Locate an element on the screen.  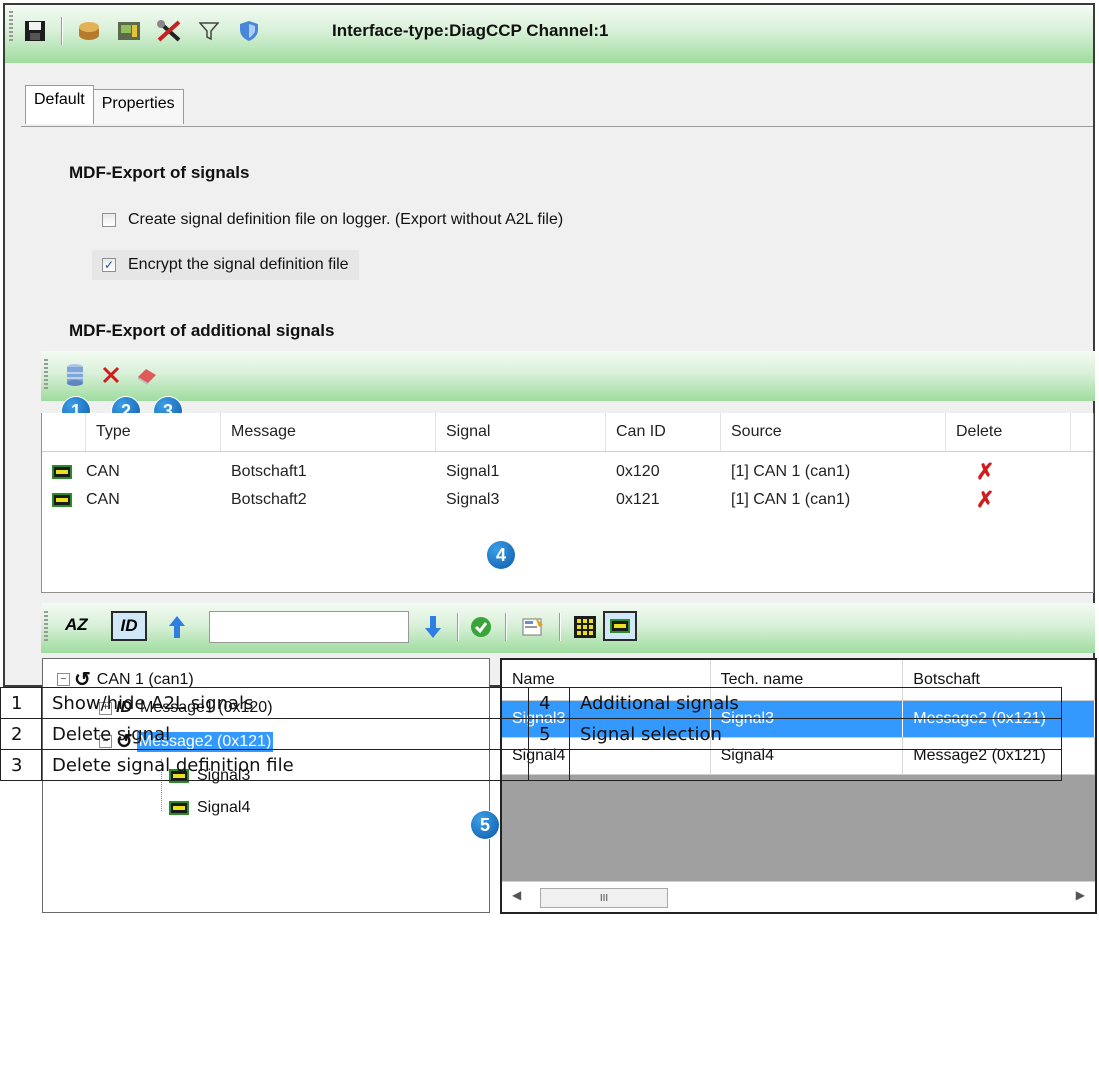
filter-icon is located at coordinates (209, 31).